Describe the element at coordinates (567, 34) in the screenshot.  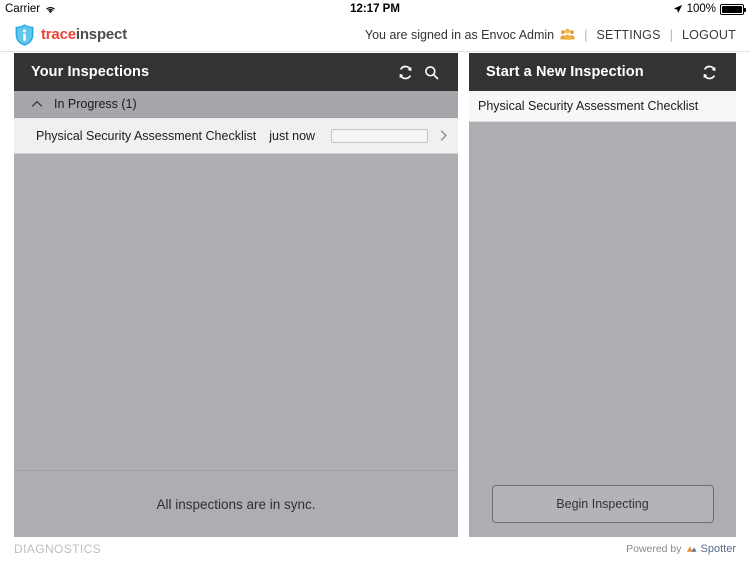
I see `people-group-icon` at that location.